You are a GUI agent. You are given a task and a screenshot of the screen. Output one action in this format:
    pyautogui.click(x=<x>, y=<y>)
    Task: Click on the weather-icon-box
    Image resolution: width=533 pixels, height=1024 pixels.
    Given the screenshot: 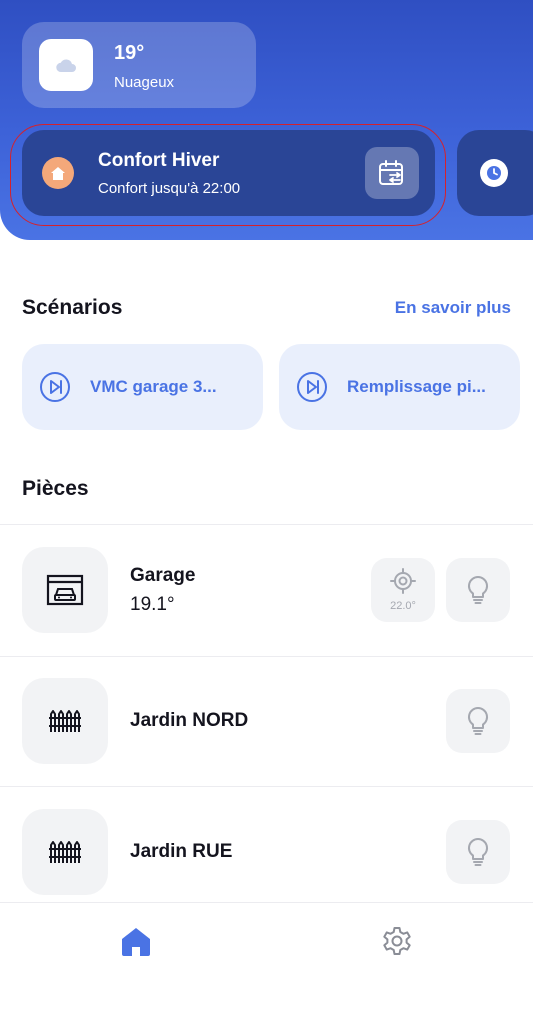 What is the action you would take?
    pyautogui.click(x=66, y=65)
    